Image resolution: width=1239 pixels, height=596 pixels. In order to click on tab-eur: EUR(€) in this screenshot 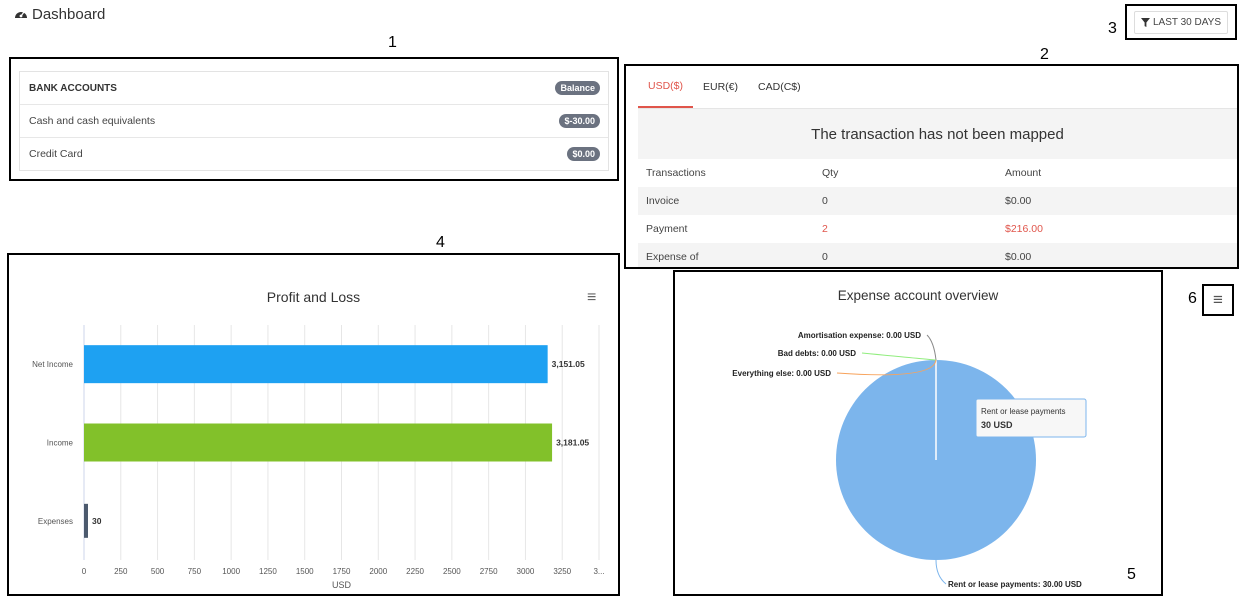, I will do `click(720, 87)`.